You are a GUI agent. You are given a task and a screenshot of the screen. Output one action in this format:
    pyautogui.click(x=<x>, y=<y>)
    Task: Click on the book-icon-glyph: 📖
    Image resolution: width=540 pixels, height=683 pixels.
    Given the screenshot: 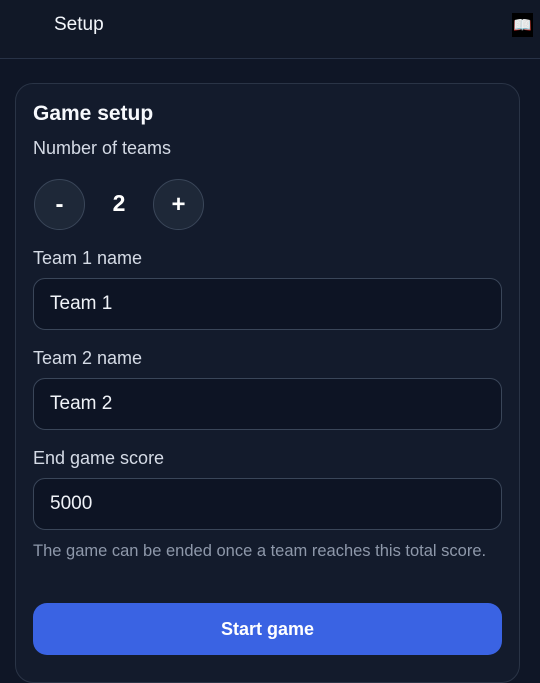 What is the action you would take?
    pyautogui.click(x=522, y=25)
    